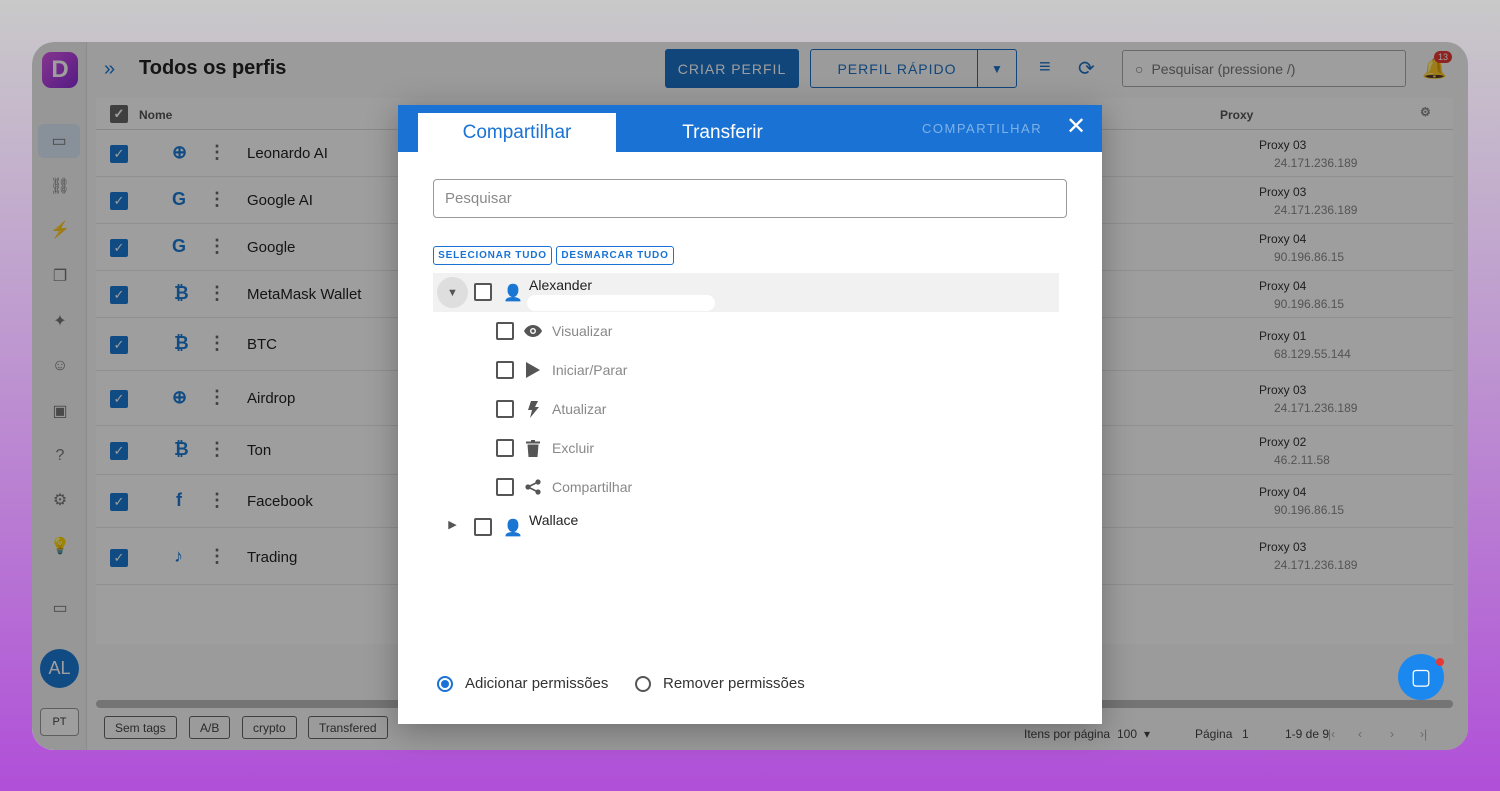 The image size is (1500, 791). Describe the element at coordinates (582, 331) in the screenshot. I see `permission-label: Visualizar` at that location.